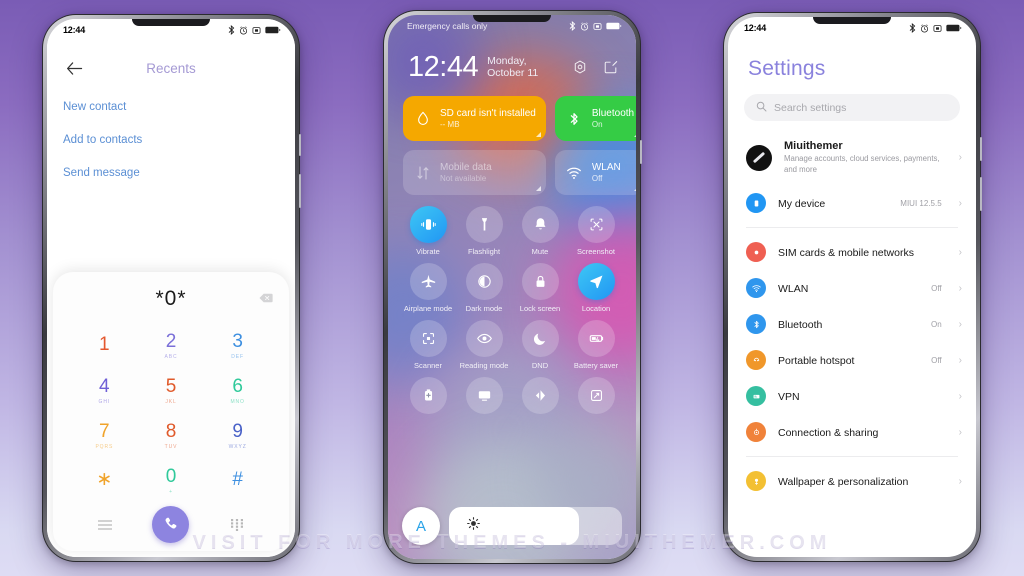  Describe the element at coordinates (512, 18) in the screenshot. I see `notch` at that location.